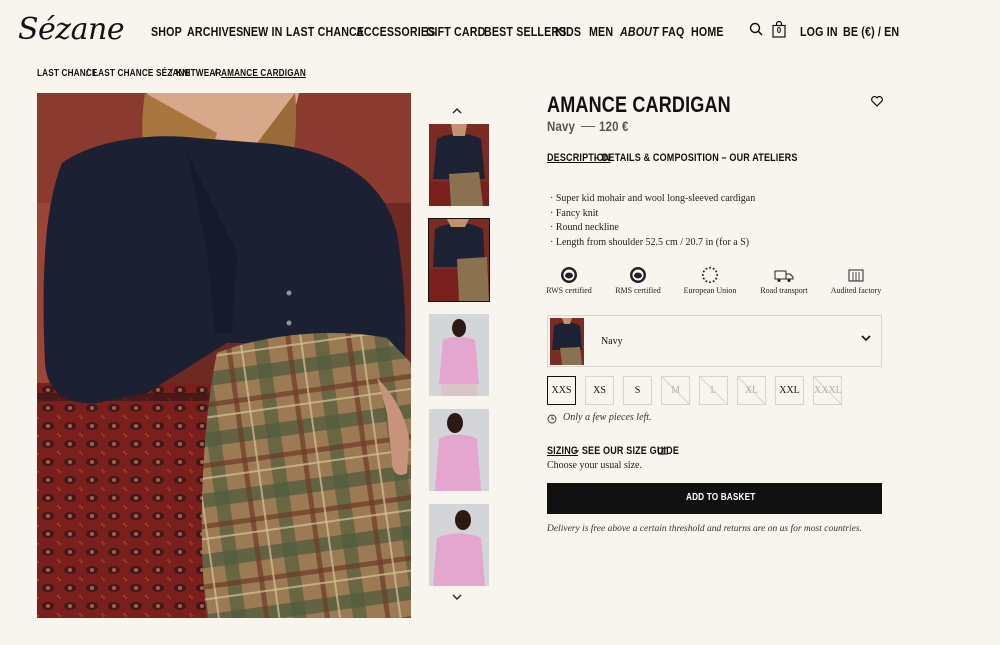 The width and height of the screenshot is (1000, 645). Describe the element at coordinates (567, 341) in the screenshot. I see `color-swatch-image` at that location.